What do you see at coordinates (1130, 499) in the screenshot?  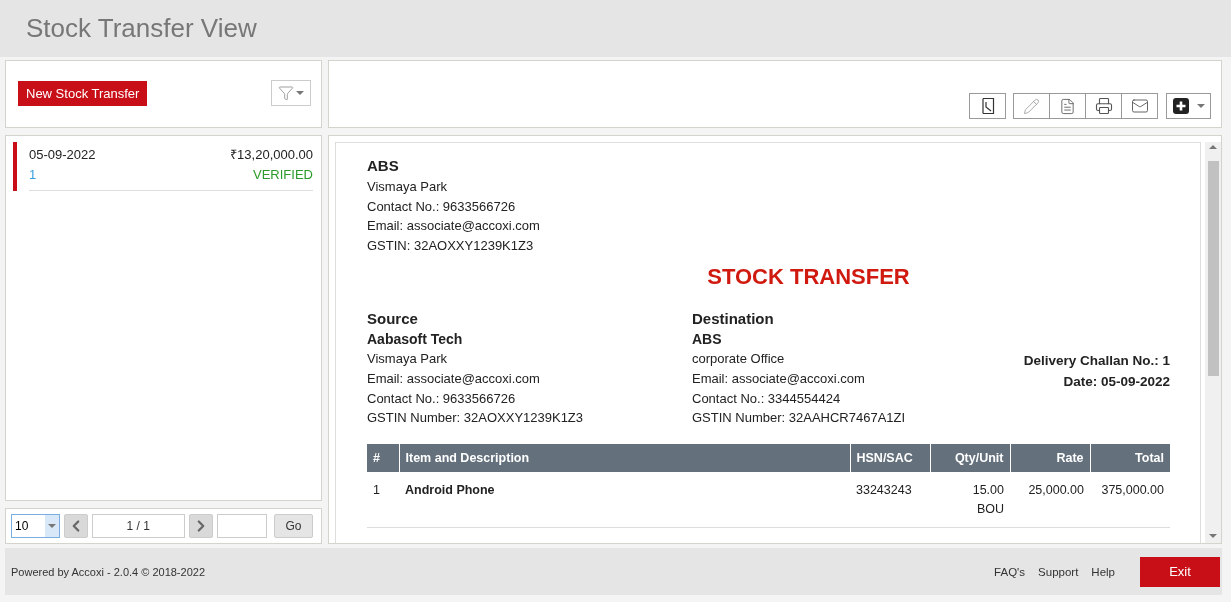 I see `table-cell: 375,000.00` at bounding box center [1130, 499].